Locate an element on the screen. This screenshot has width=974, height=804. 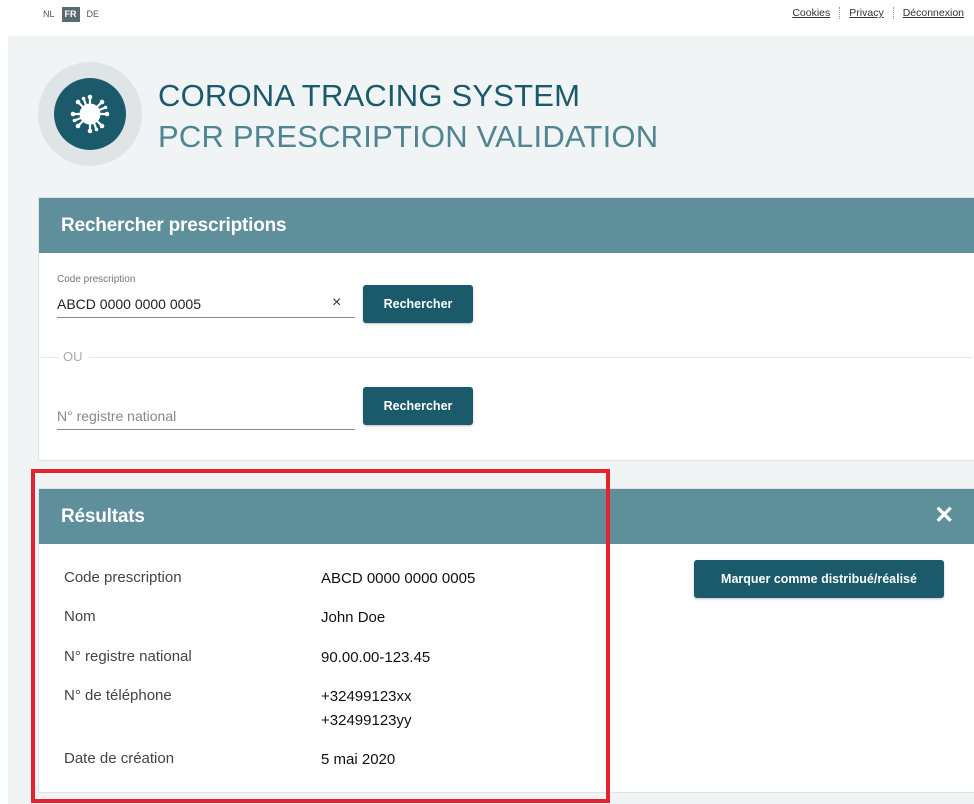
national-register-input is located at coordinates (206, 416).